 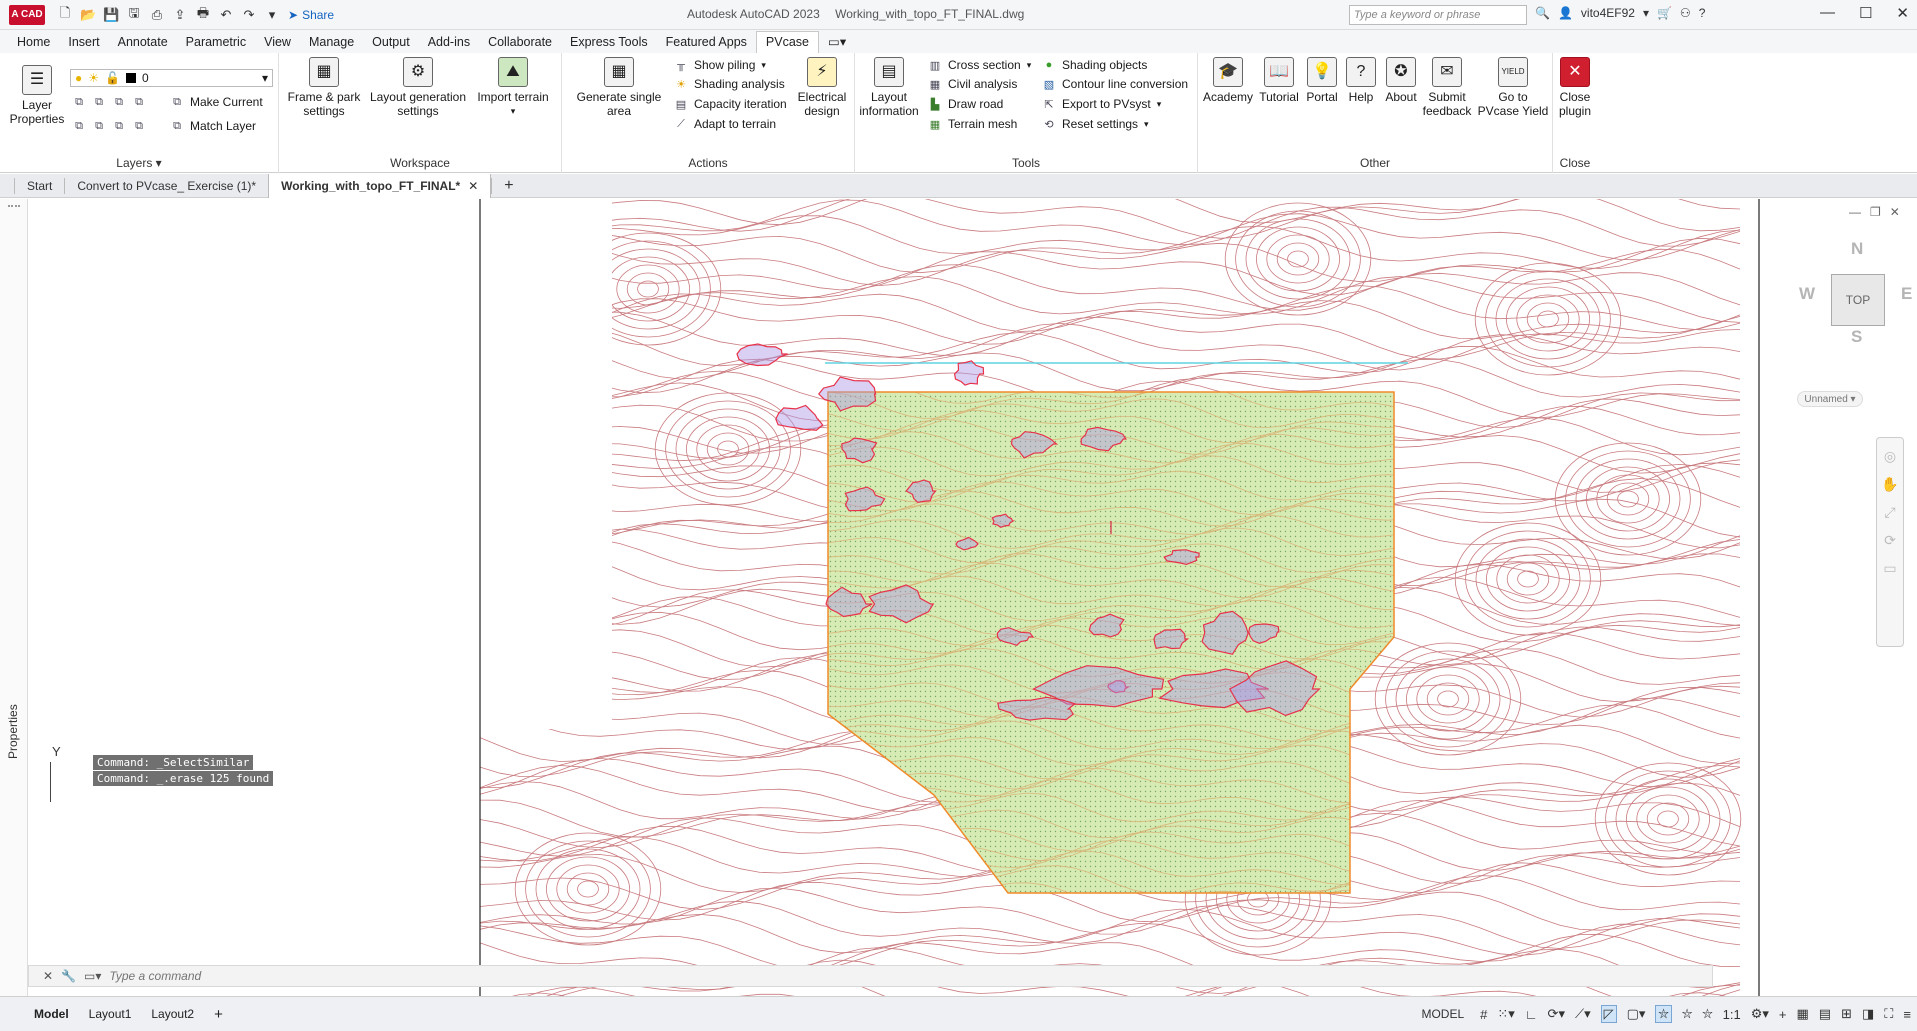 What do you see at coordinates (48, 976) in the screenshot?
I see `close-commandline-icon: ✕` at bounding box center [48, 976].